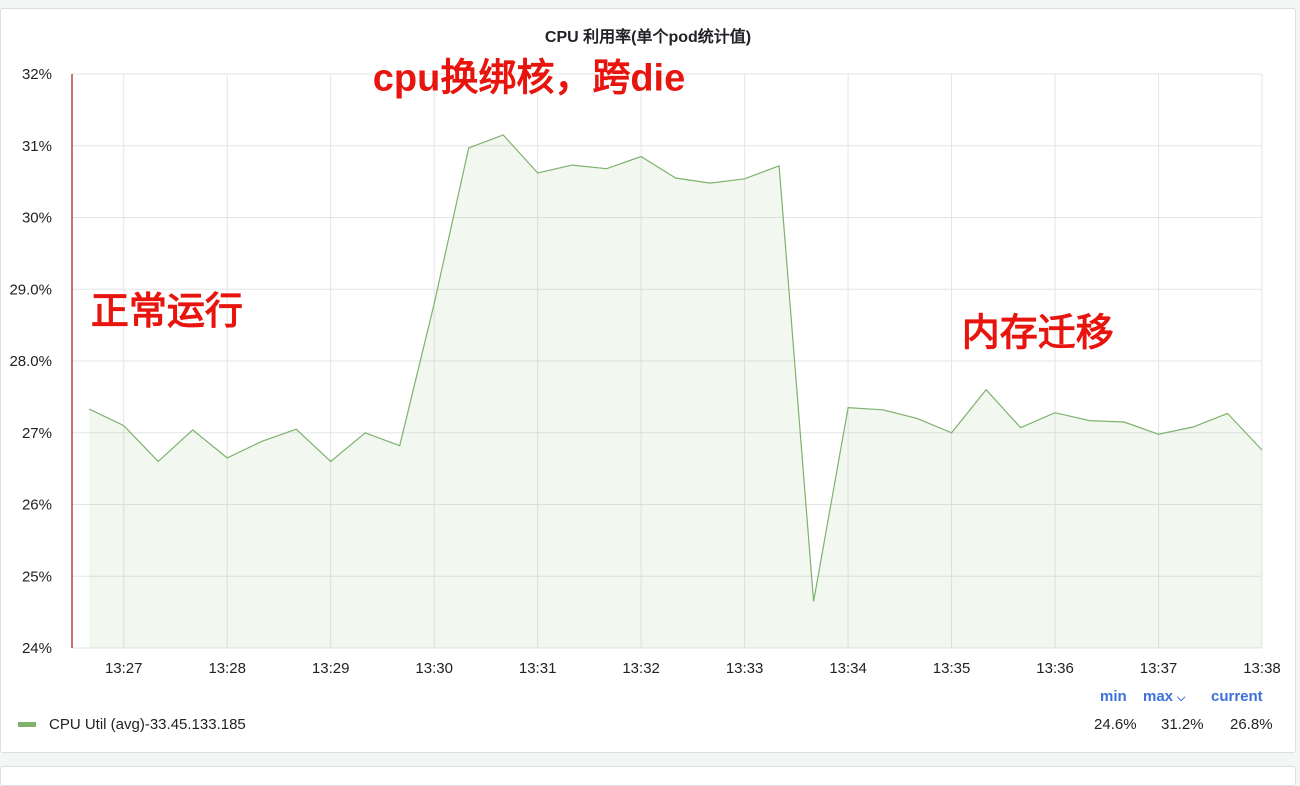  Describe the element at coordinates (529, 79) in the screenshot. I see `annotation-text: cpu换绑核，跨die` at that location.